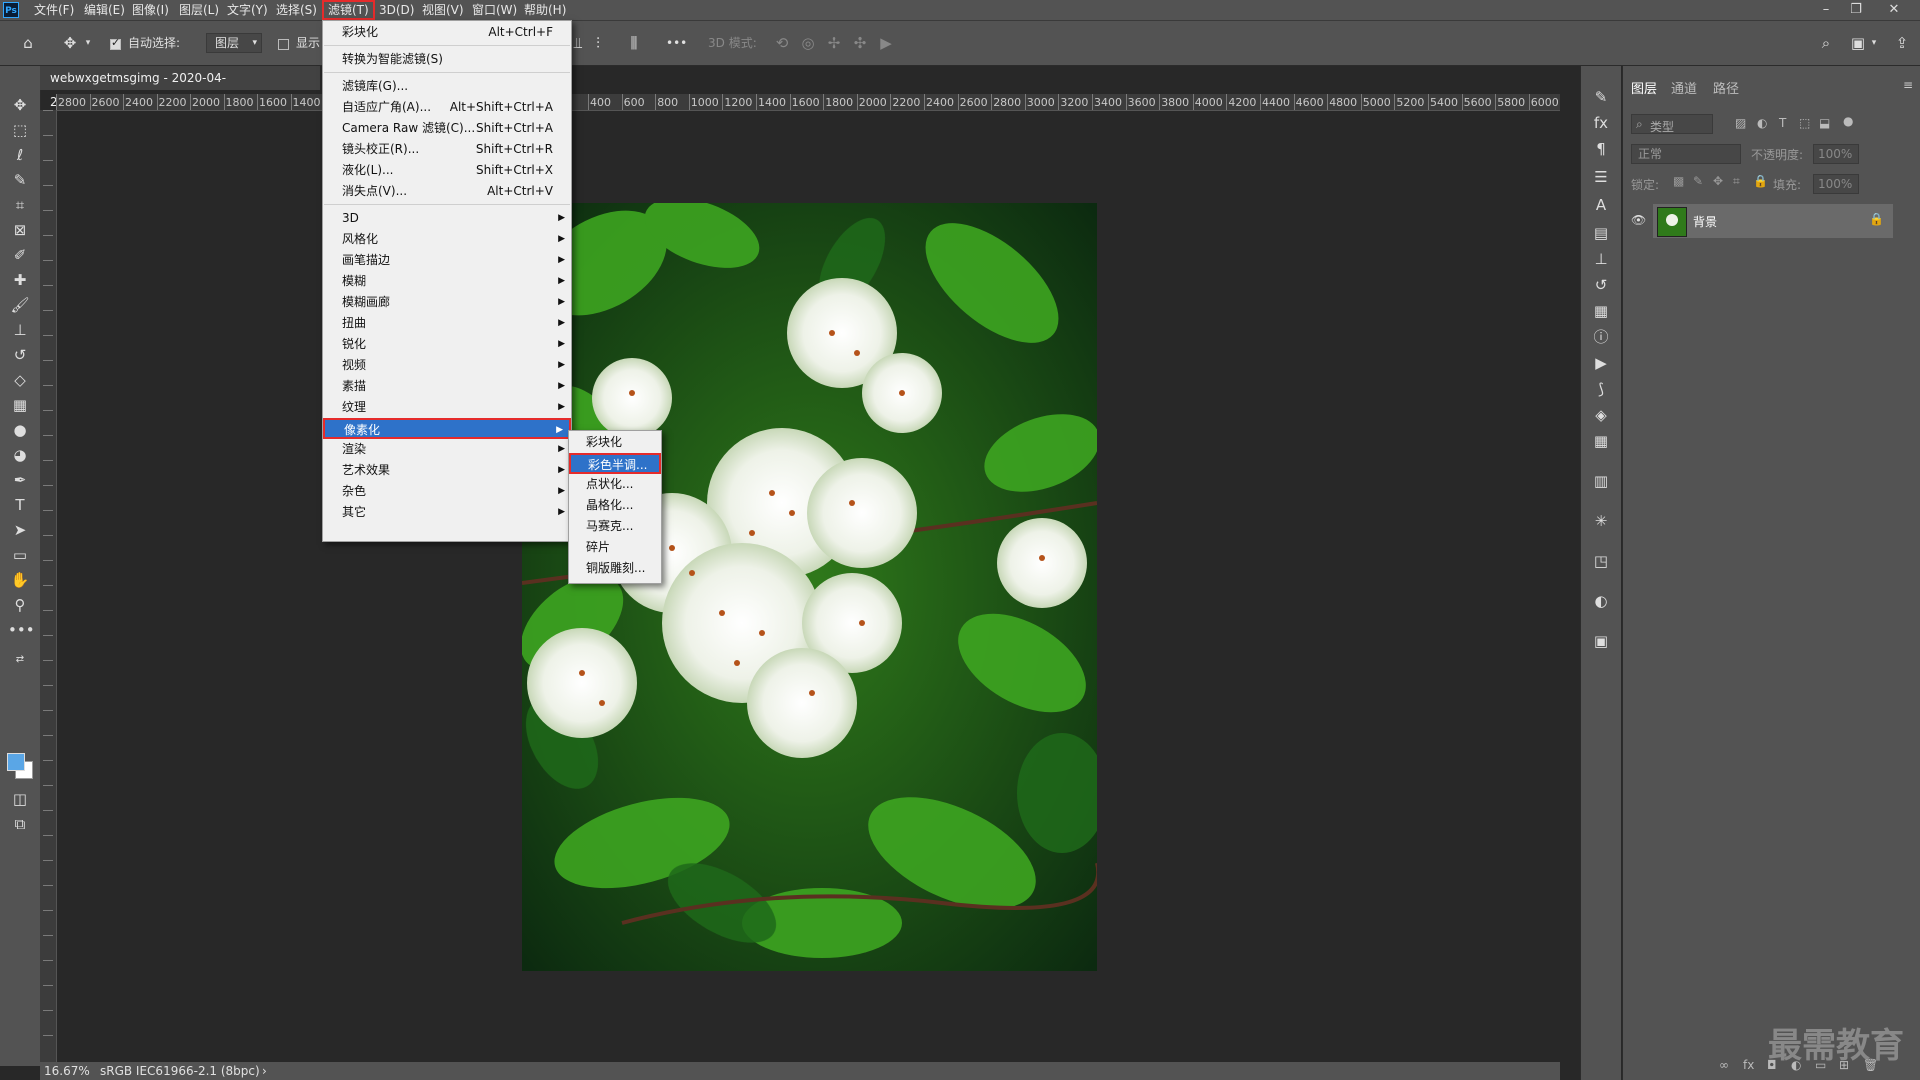 The image size is (1920, 1080). I want to click on healing-brush-icon: ✚, so click(20, 280).